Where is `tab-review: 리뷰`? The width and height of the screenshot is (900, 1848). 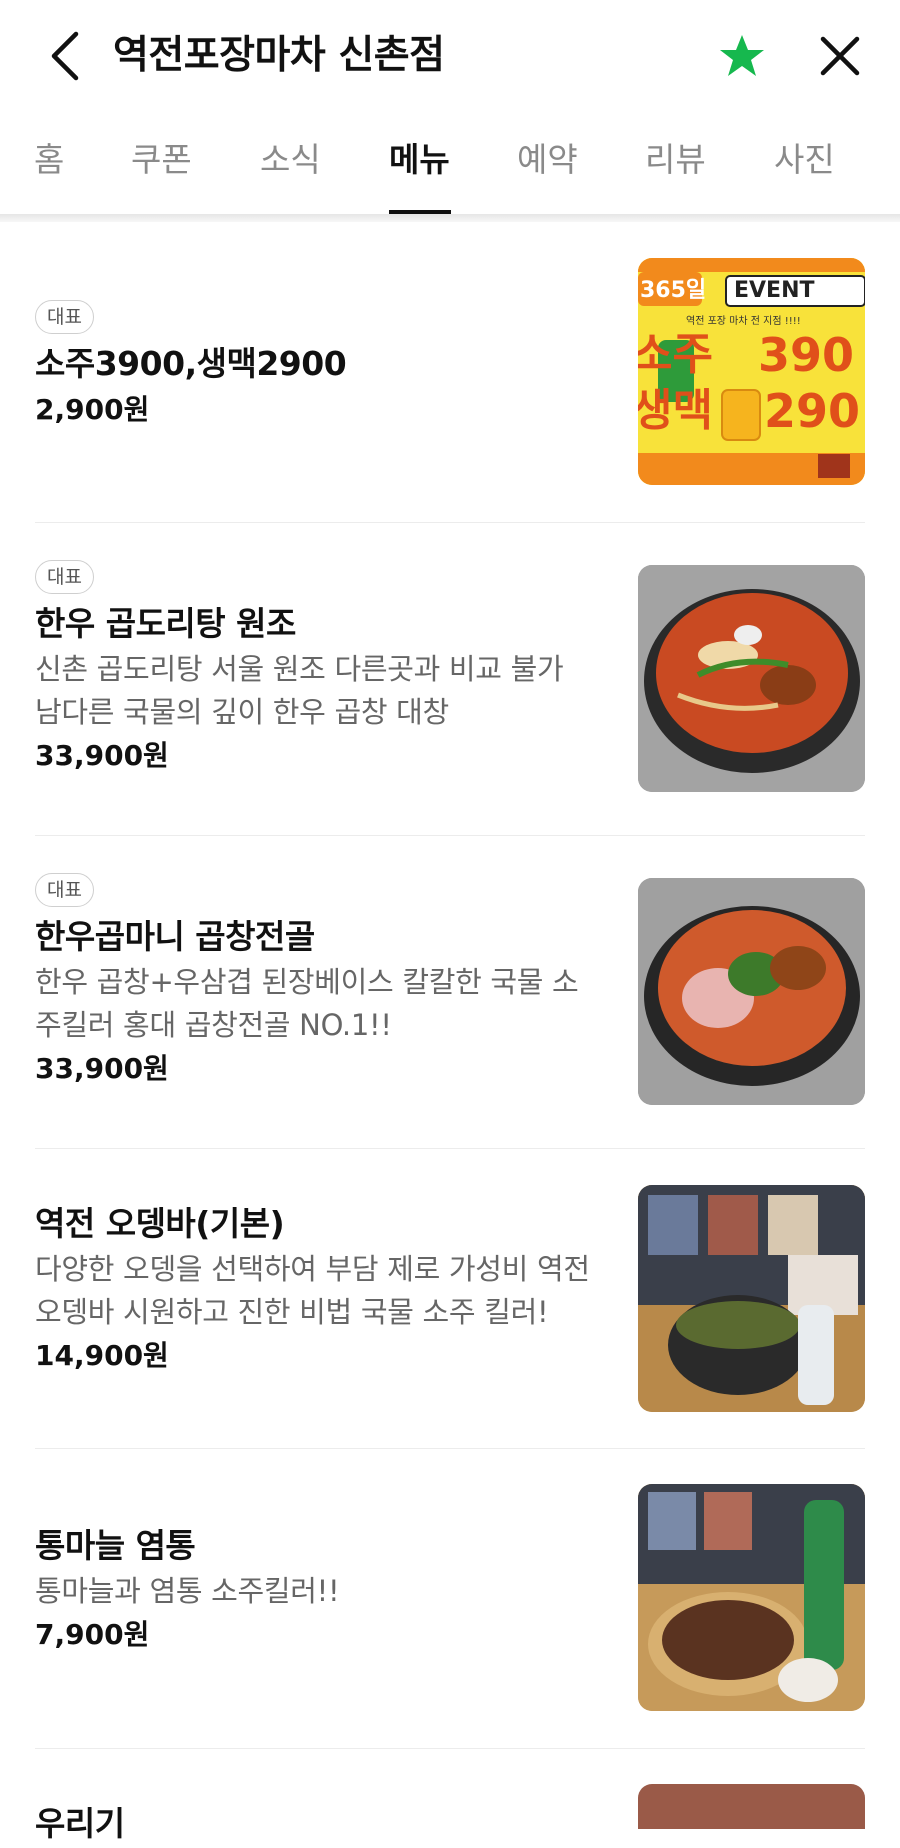 tab-review: 리뷰 is located at coordinates (675, 160).